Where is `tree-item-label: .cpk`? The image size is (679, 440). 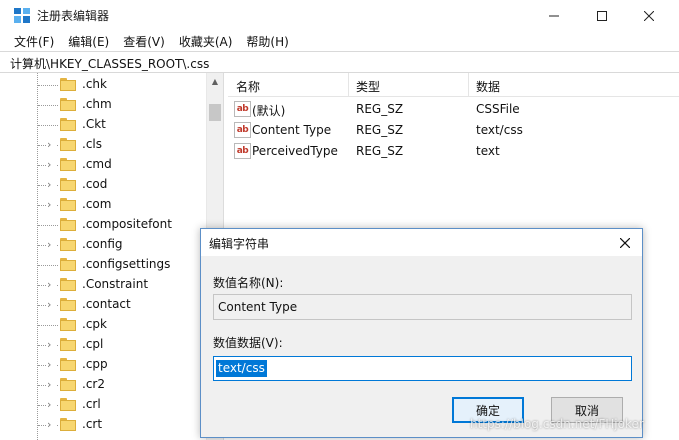
tree-item-label: .cpk is located at coordinates (94, 324).